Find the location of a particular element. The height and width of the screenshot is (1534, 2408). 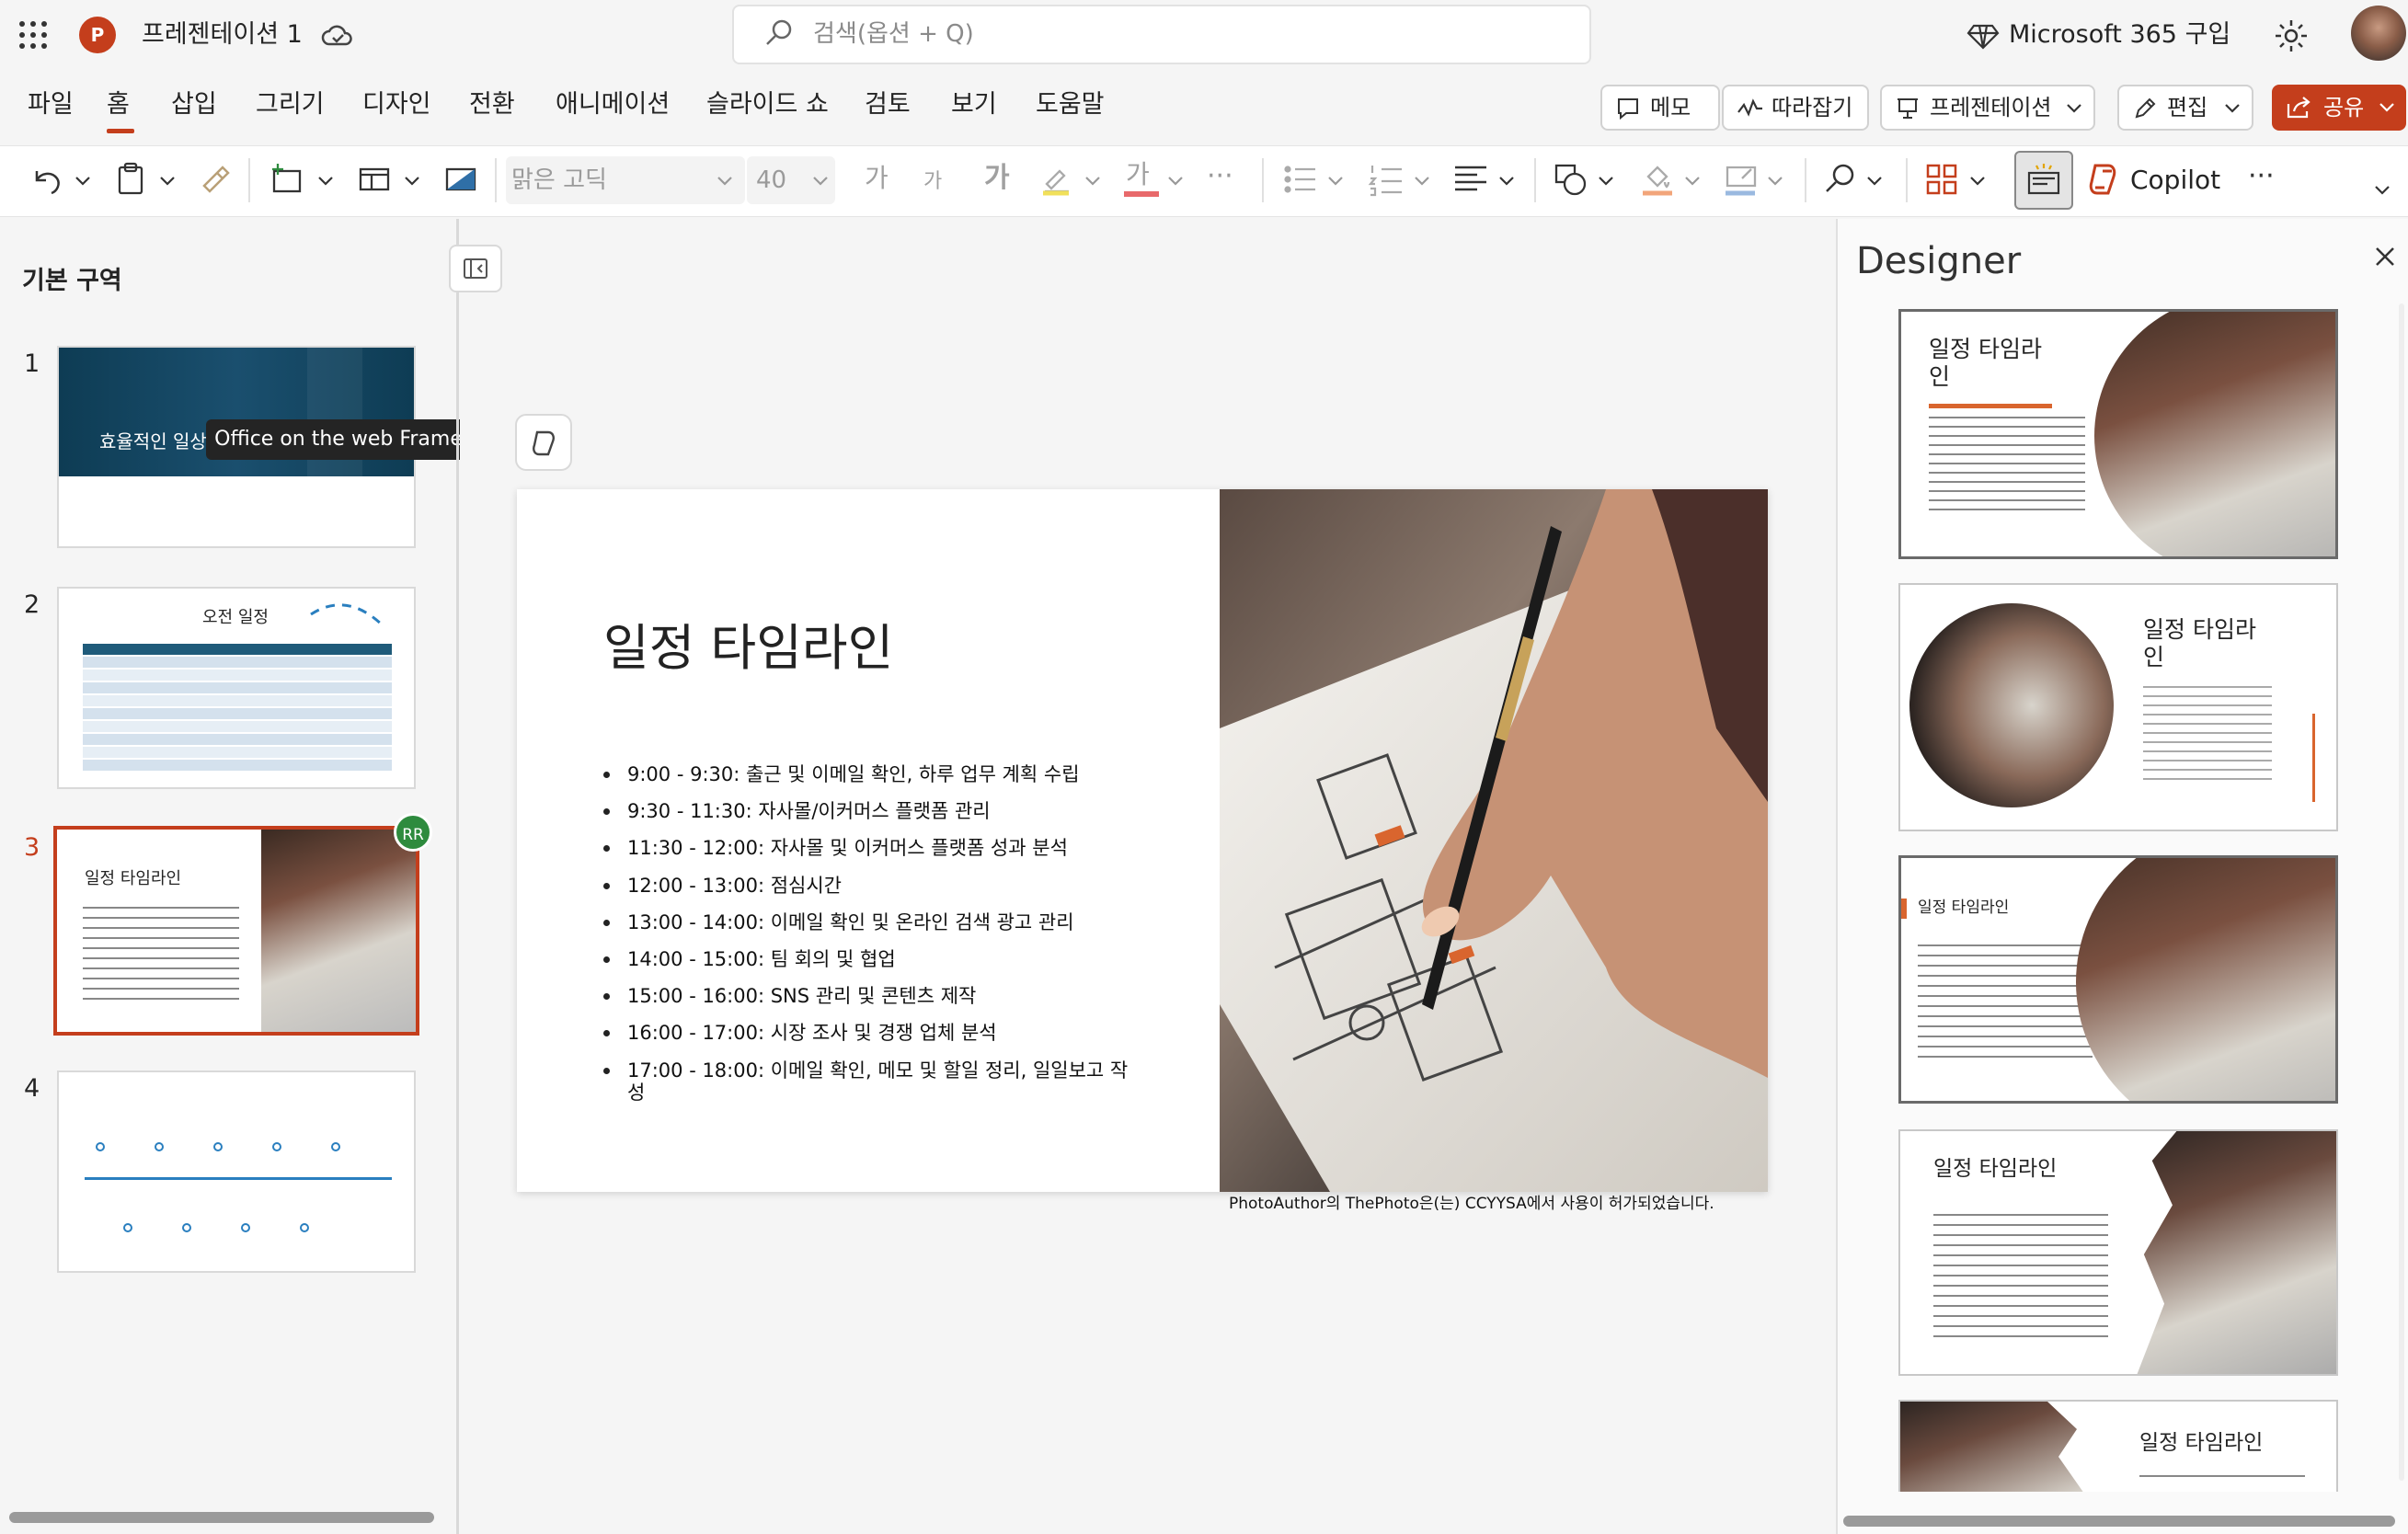

app-launcher-icon is located at coordinates (33, 35).